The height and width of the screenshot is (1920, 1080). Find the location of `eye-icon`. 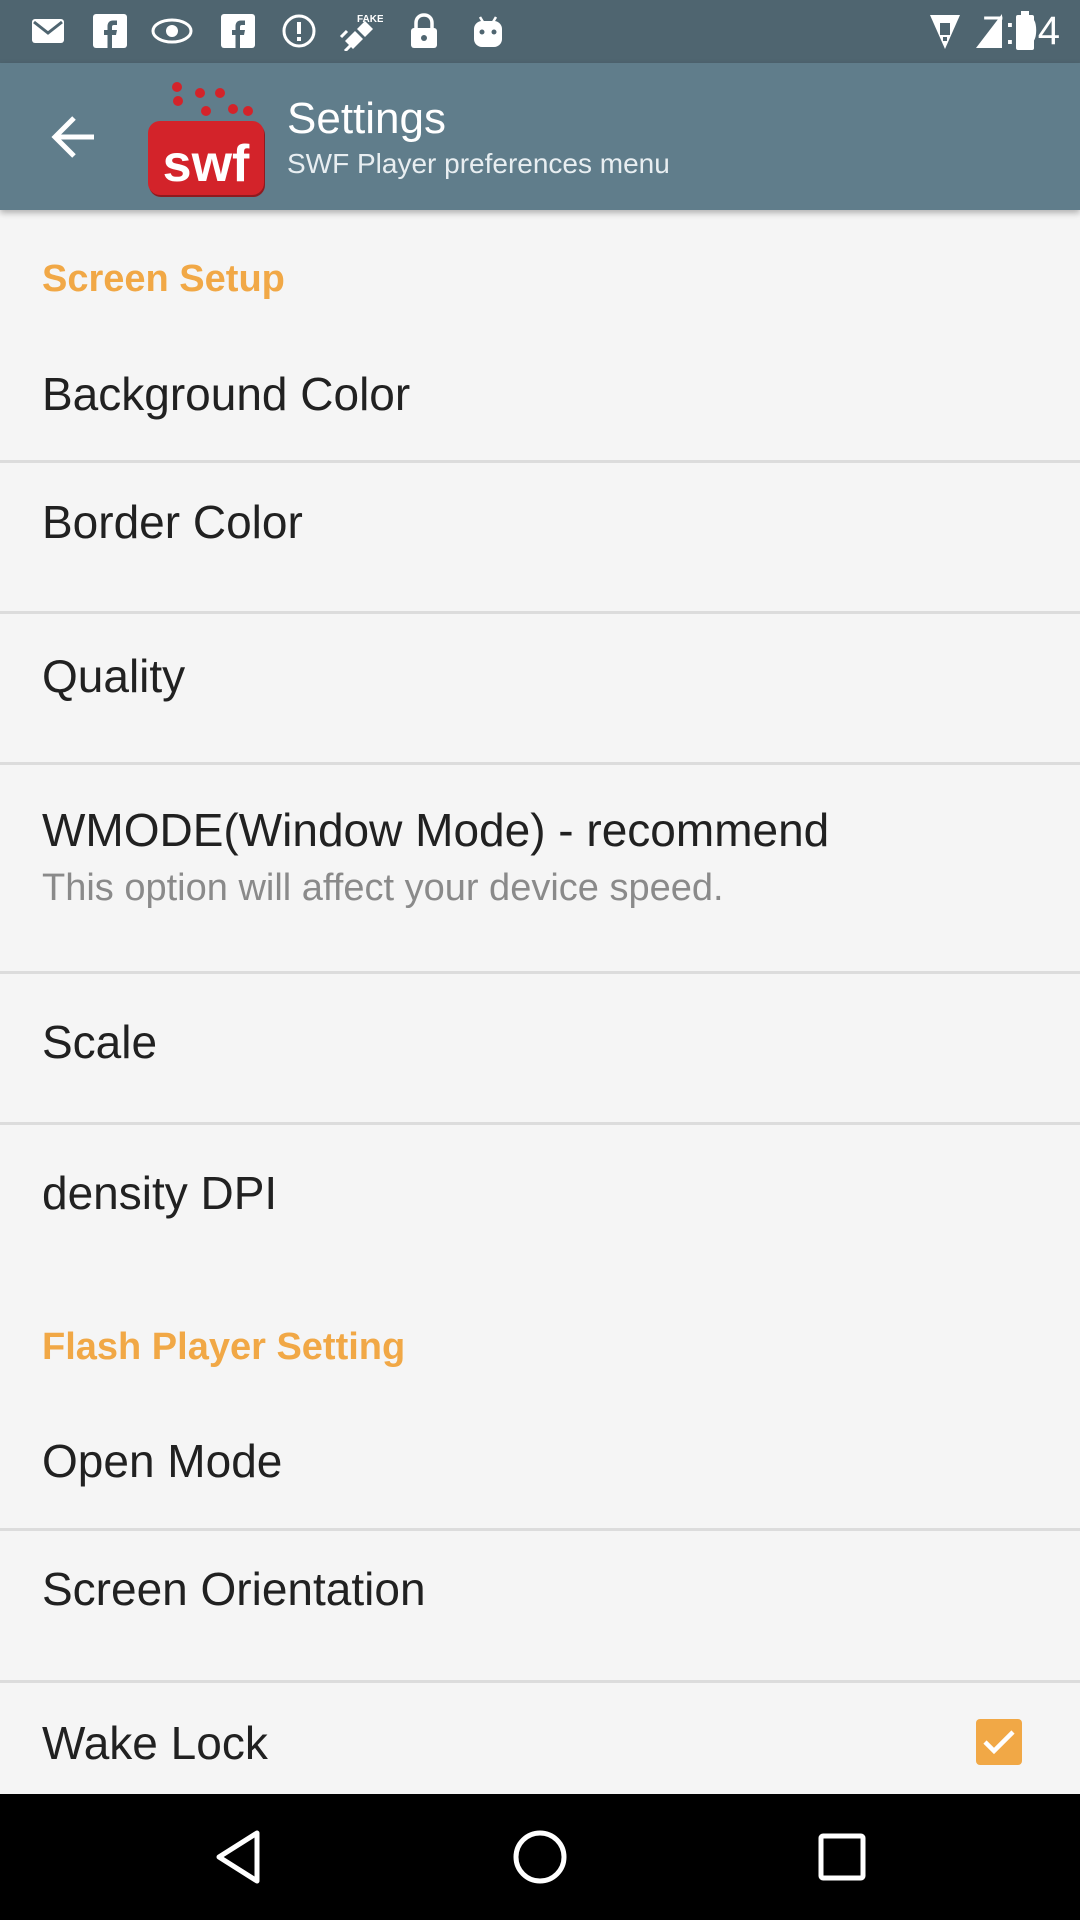

eye-icon is located at coordinates (172, 31).